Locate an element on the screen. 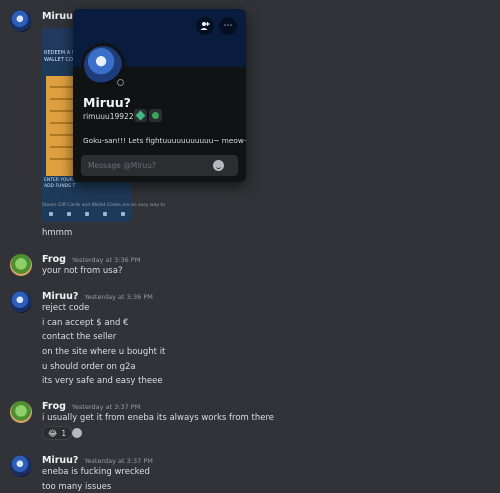  profile-display-name: Miruu? is located at coordinates (107, 102).